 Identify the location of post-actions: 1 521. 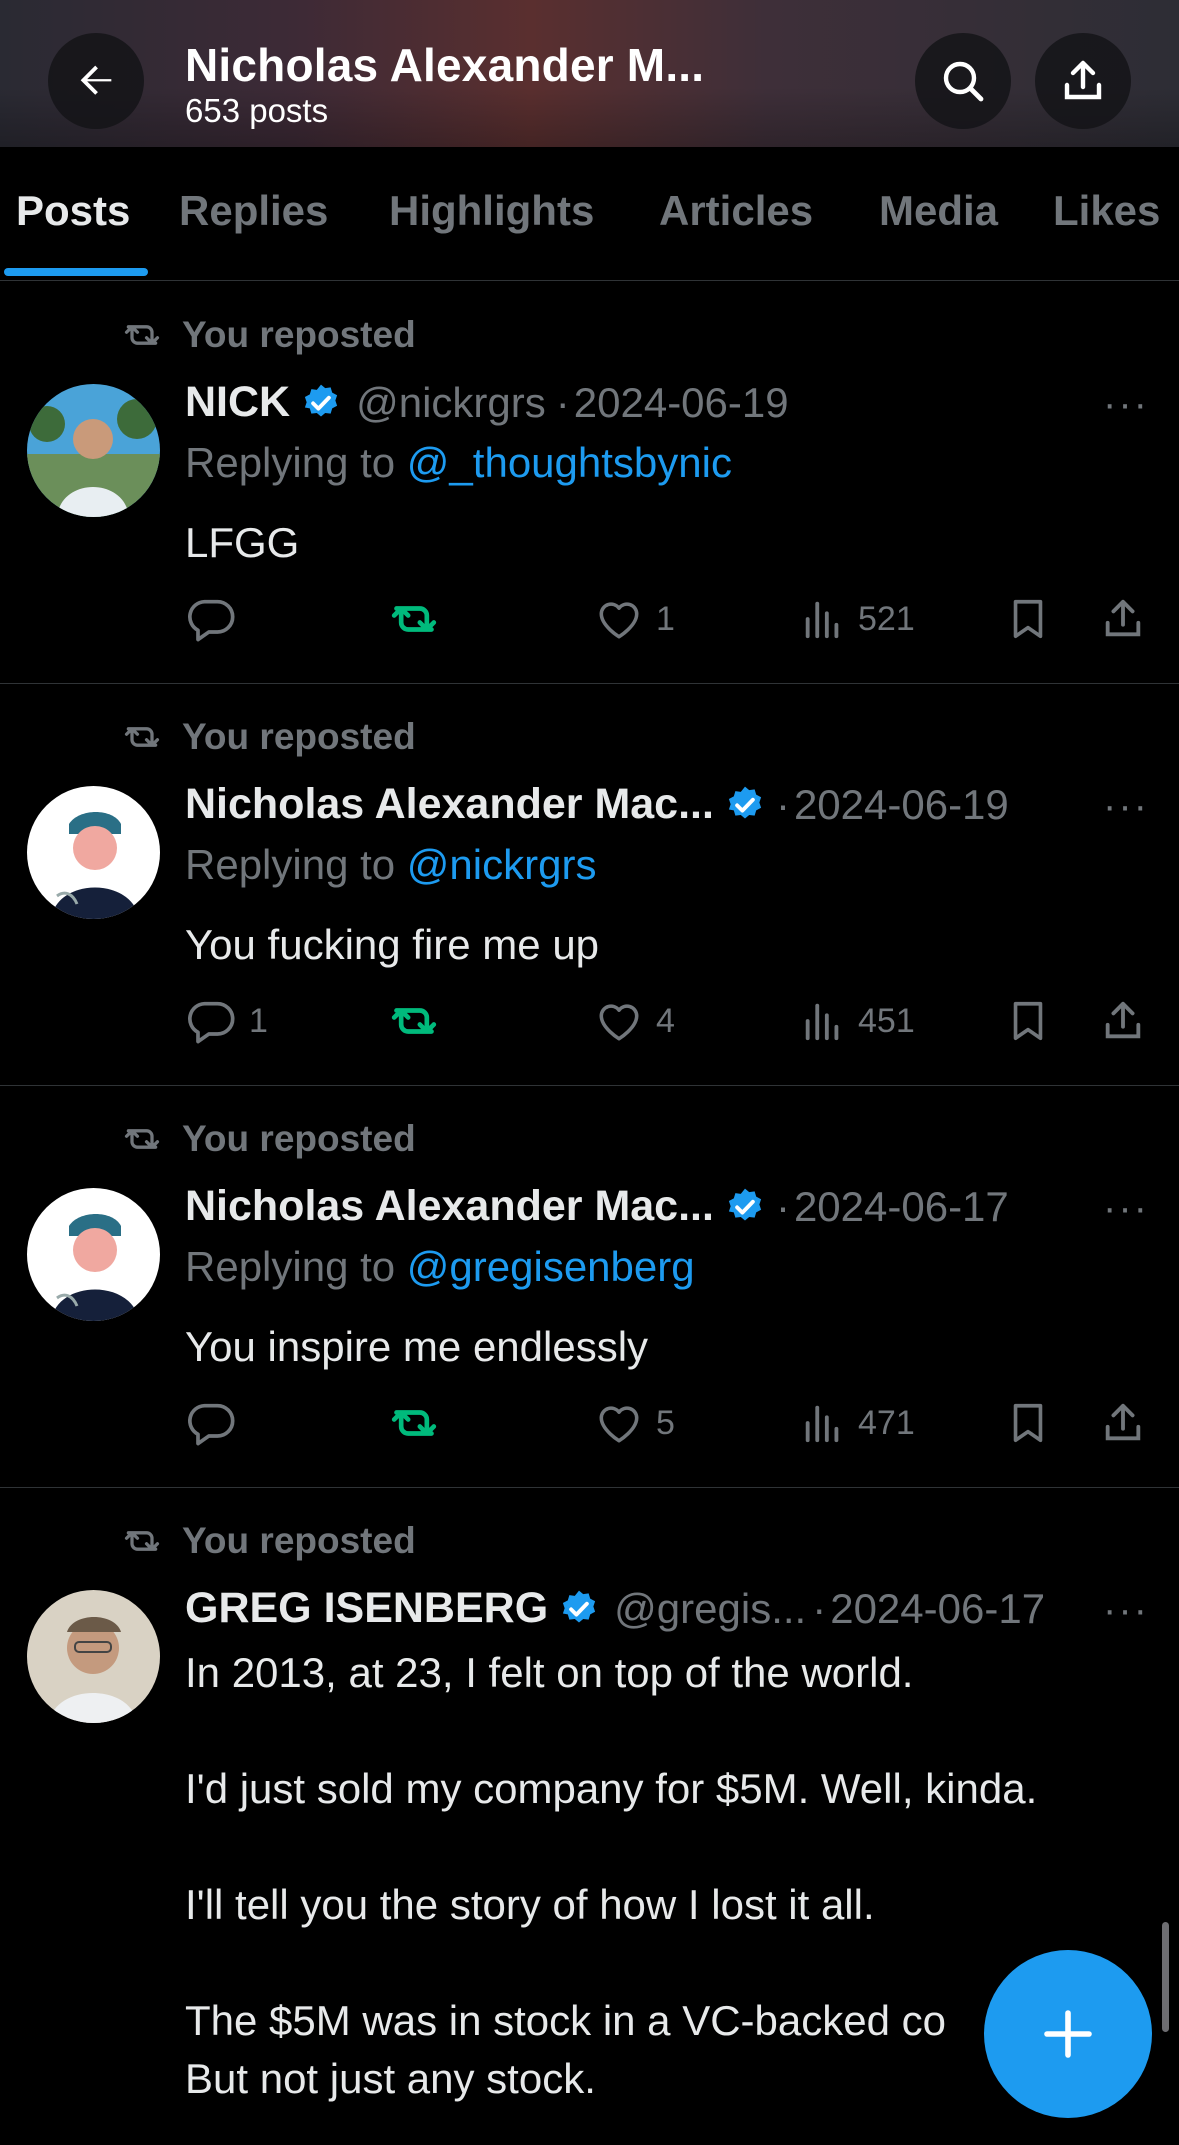
(589, 619).